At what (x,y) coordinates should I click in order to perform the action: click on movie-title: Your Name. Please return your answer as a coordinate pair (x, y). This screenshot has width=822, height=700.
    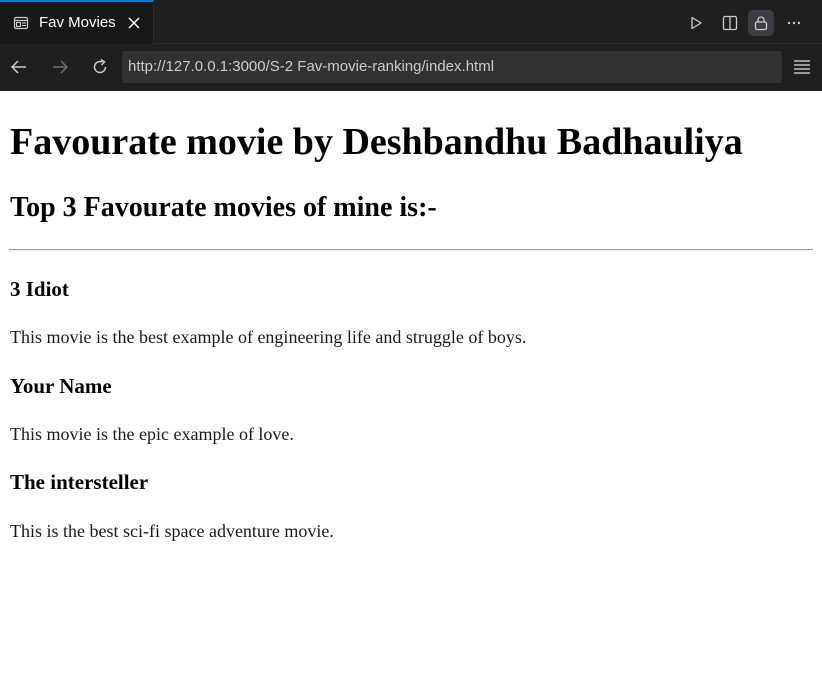
    Looking at the image, I should click on (61, 386).